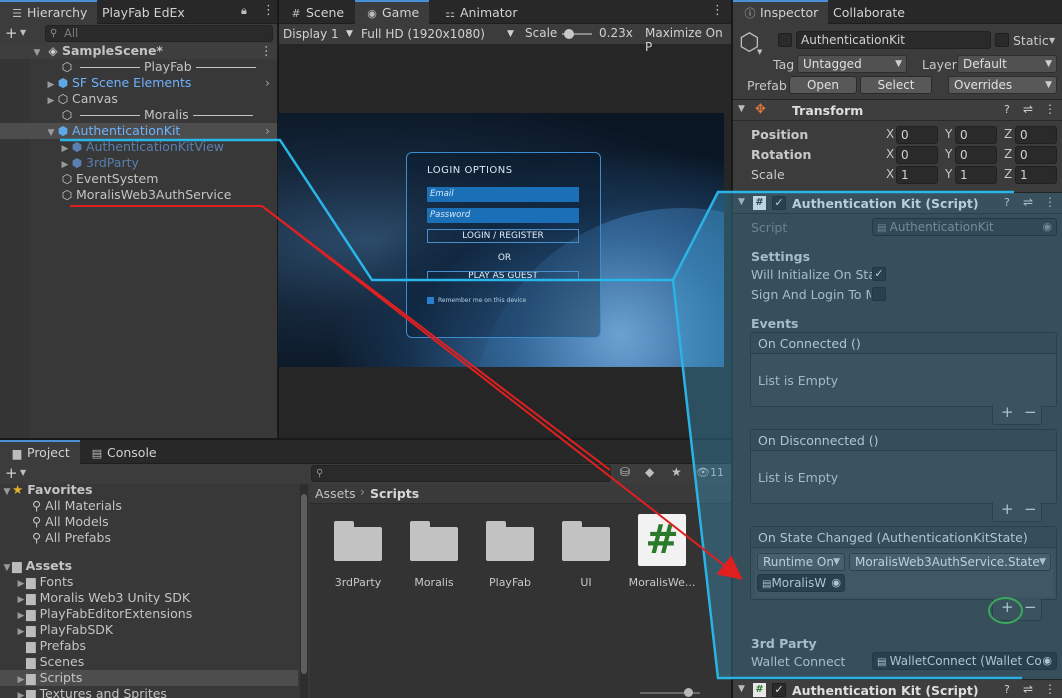  What do you see at coordinates (480, 12) in the screenshot?
I see `tab-animator: ⚏ Animator` at bounding box center [480, 12].